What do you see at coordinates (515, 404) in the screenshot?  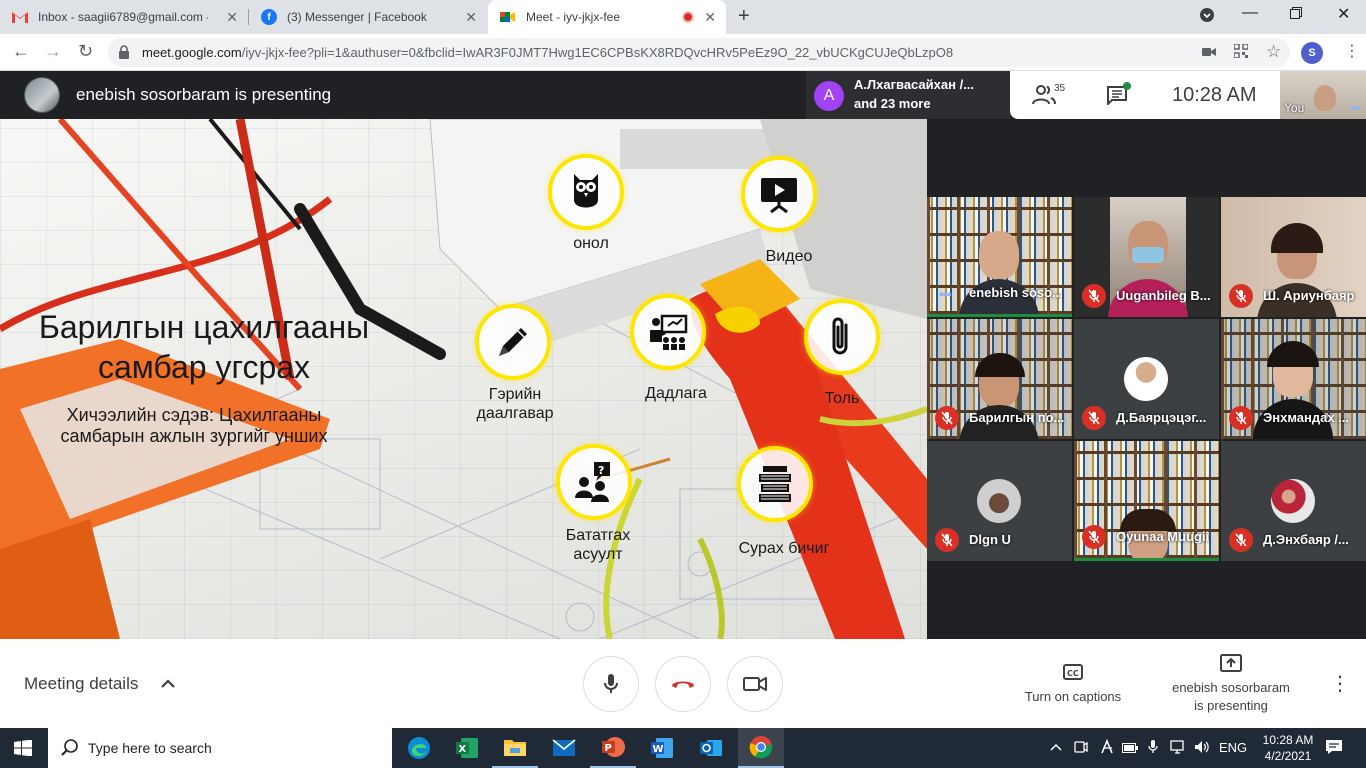 I see `node-label-homework: Гэрийн даалгавар` at bounding box center [515, 404].